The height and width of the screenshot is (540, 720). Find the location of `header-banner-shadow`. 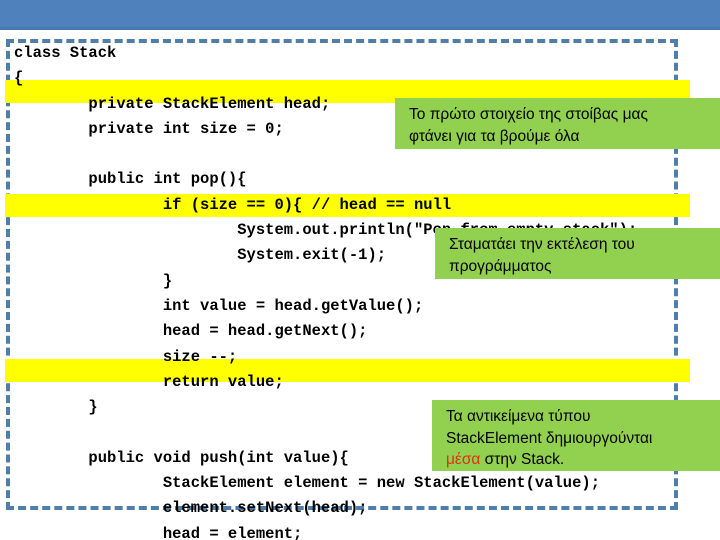

header-banner-shadow is located at coordinates (360, 28).